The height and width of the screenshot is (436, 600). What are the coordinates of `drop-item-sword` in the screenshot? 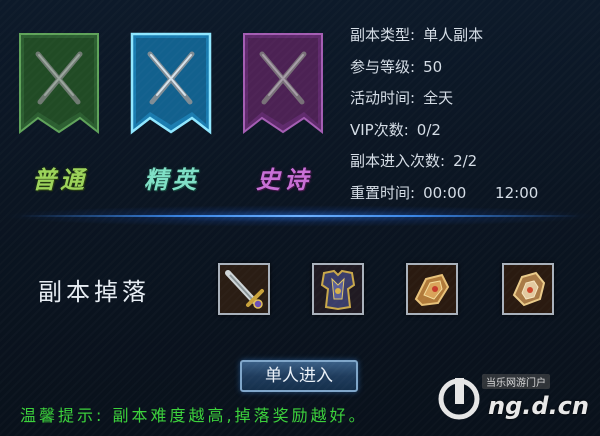 It's located at (244, 289).